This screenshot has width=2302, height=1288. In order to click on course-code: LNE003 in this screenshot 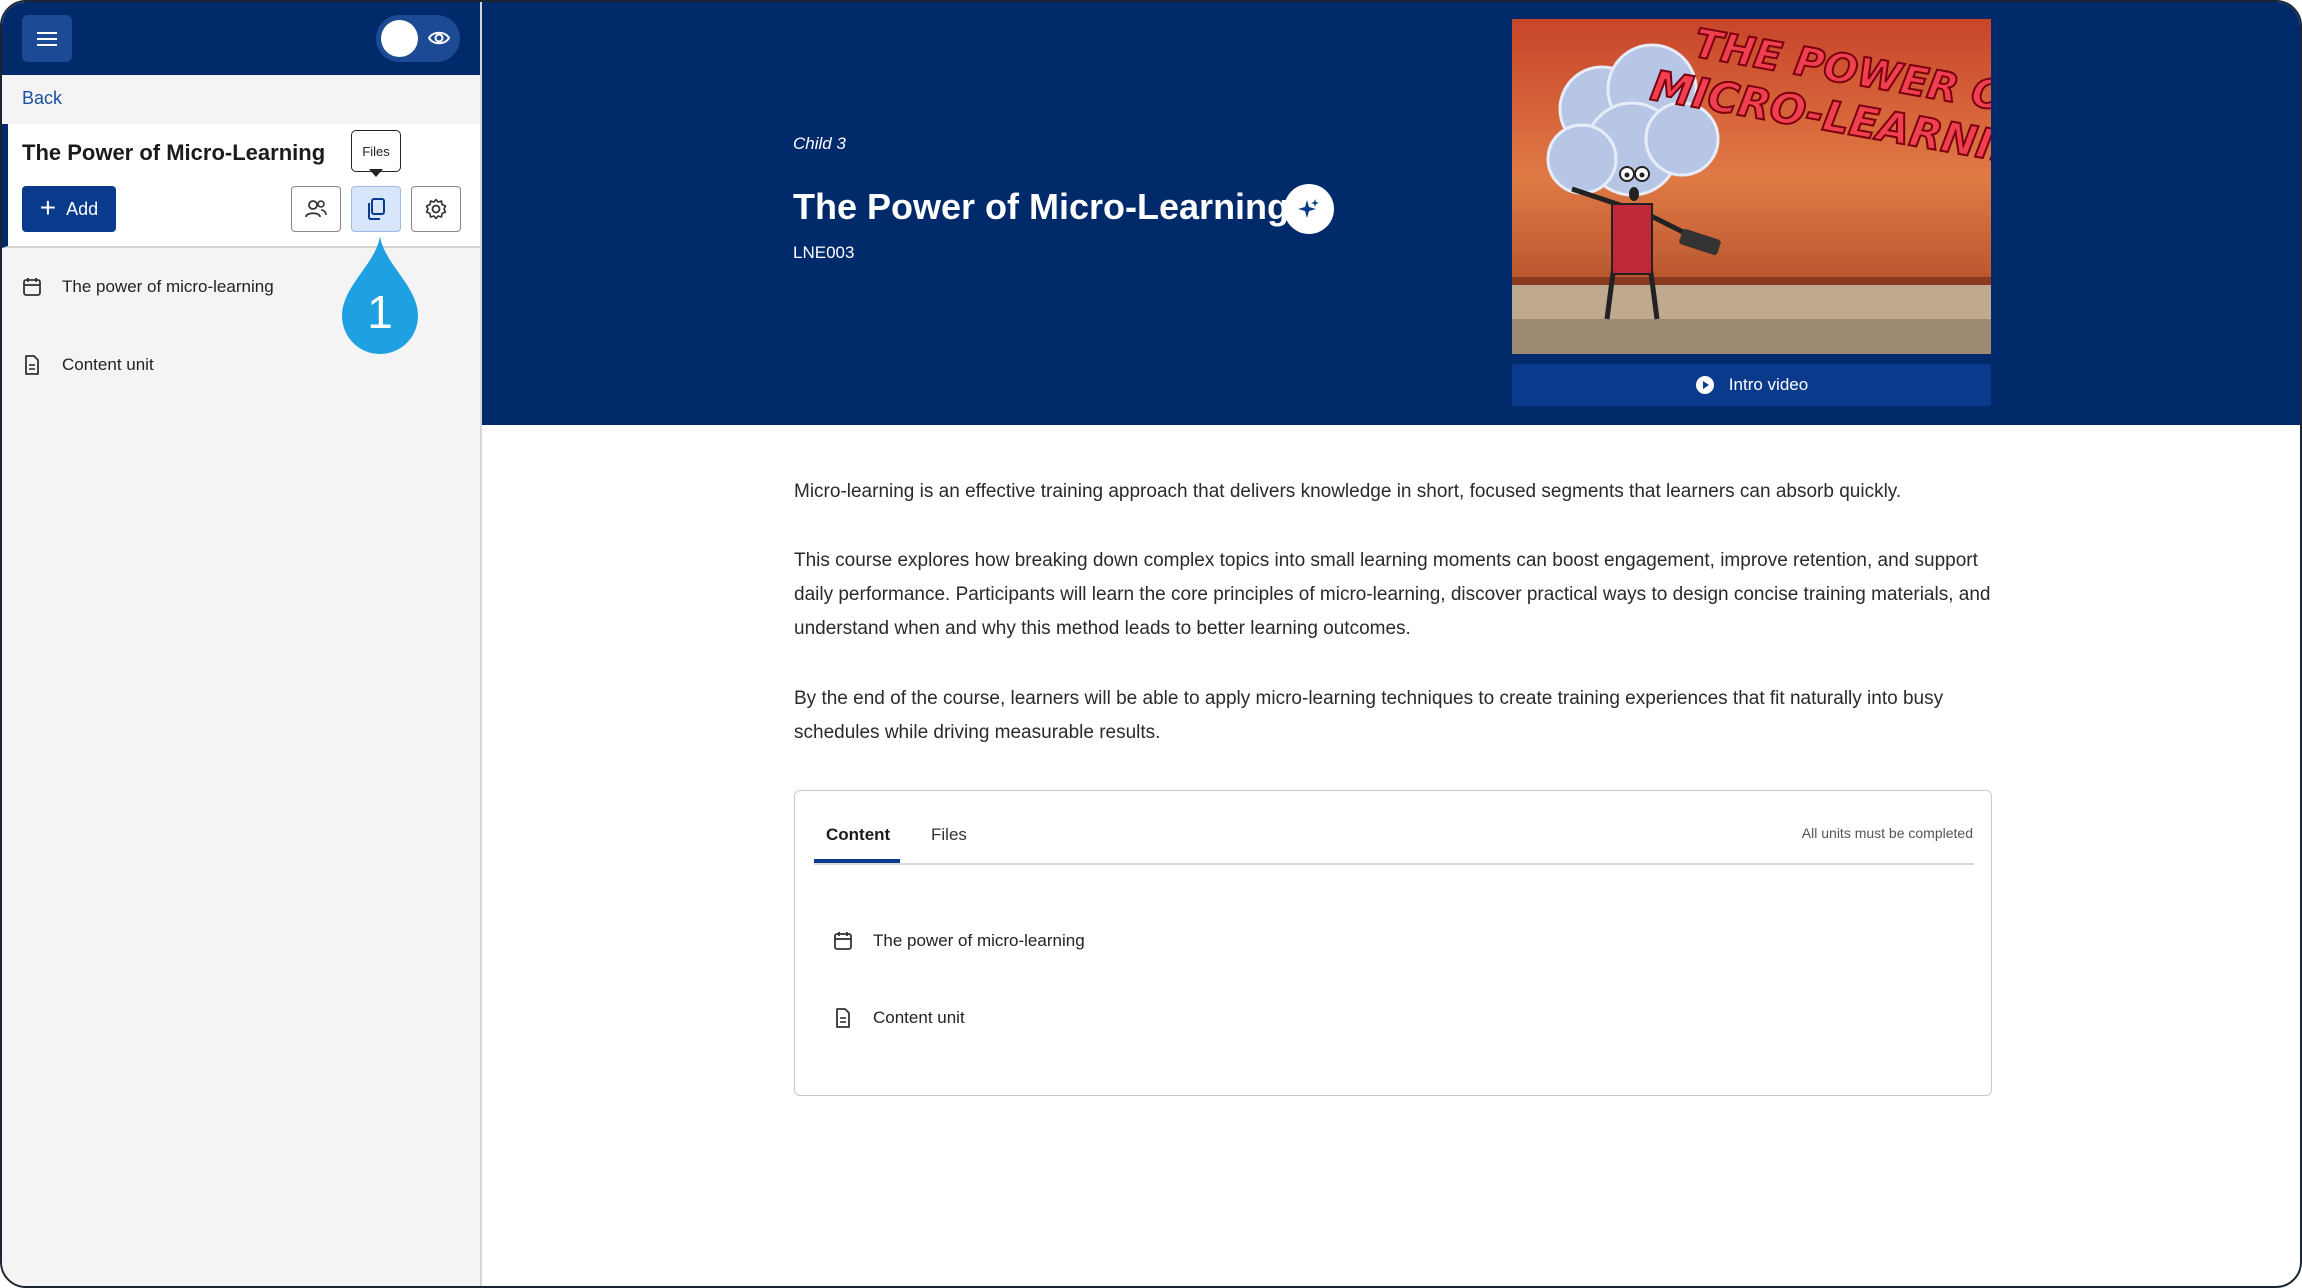, I will do `click(824, 252)`.